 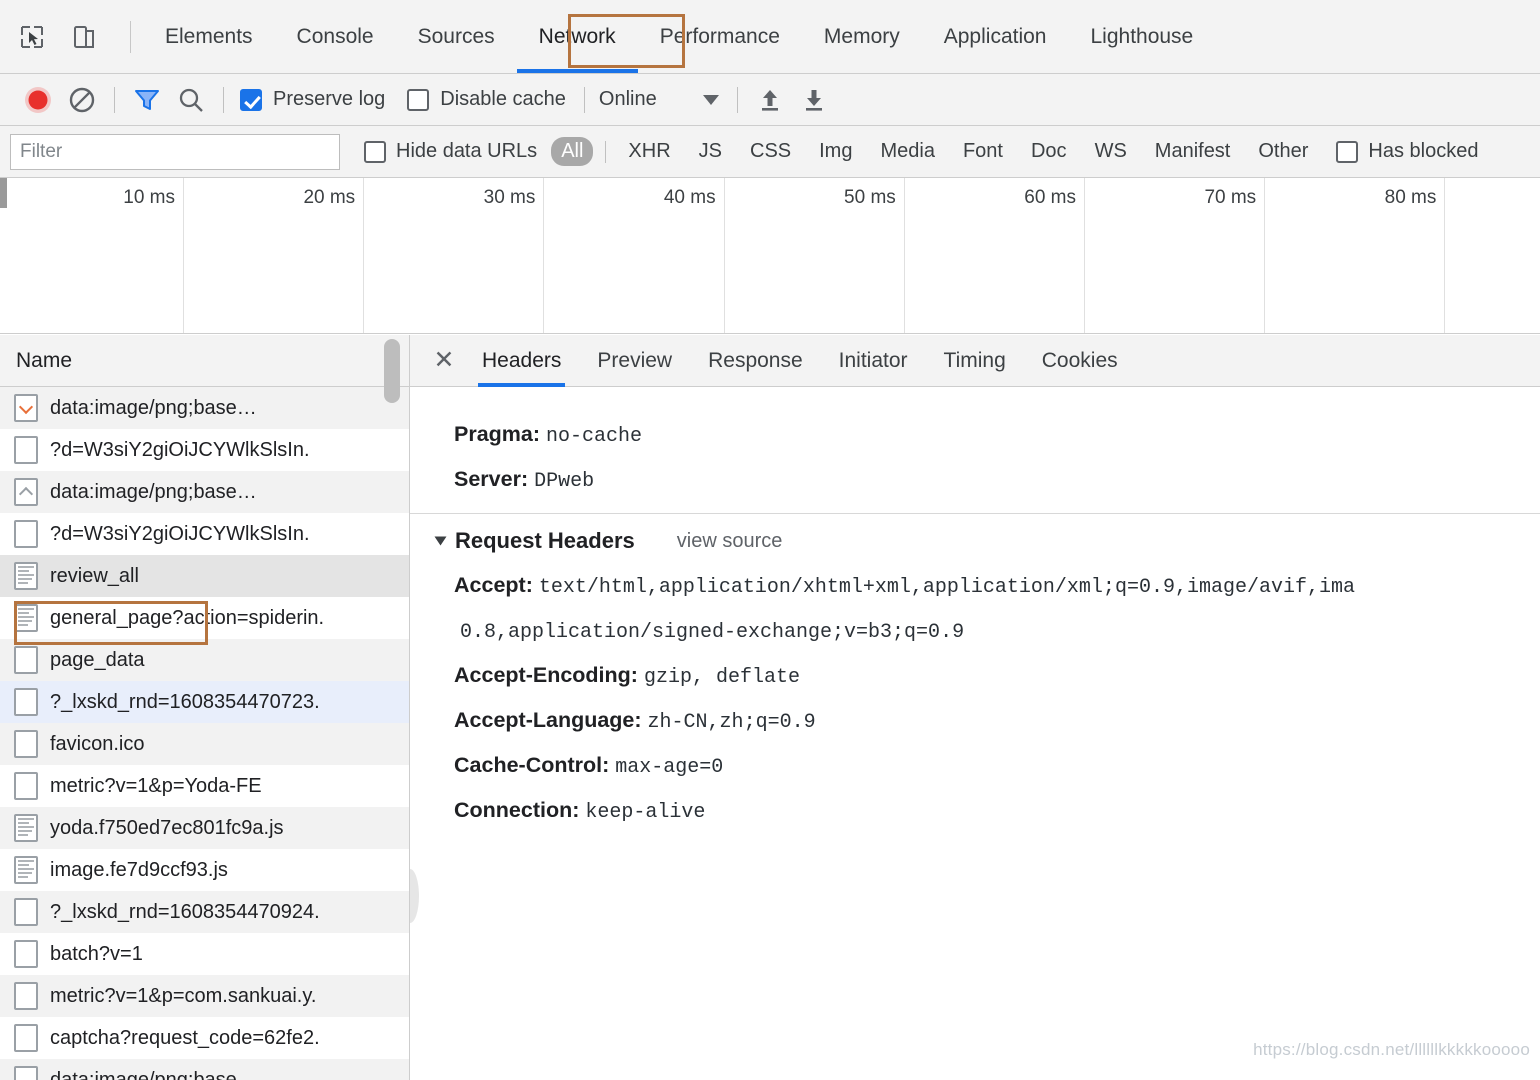 I want to click on tab-performance: Performance, so click(x=720, y=36).